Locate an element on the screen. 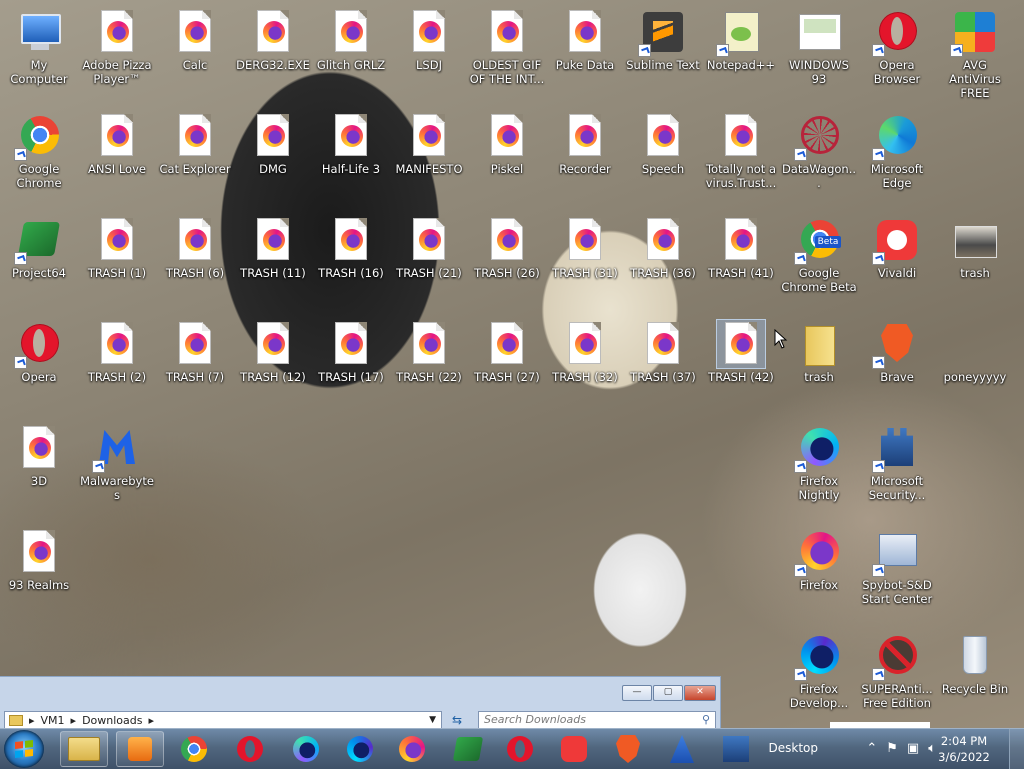 Image resolution: width=1024 pixels, height=769 pixels. desktop-icon-microsoft-edge: Microsoft Edge is located at coordinates (897, 151).